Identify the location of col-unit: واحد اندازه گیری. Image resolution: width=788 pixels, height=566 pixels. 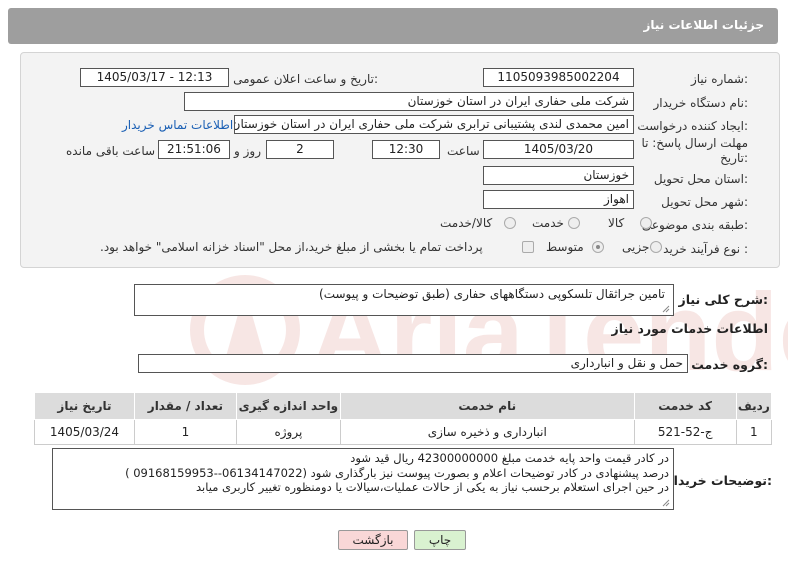
(288, 406).